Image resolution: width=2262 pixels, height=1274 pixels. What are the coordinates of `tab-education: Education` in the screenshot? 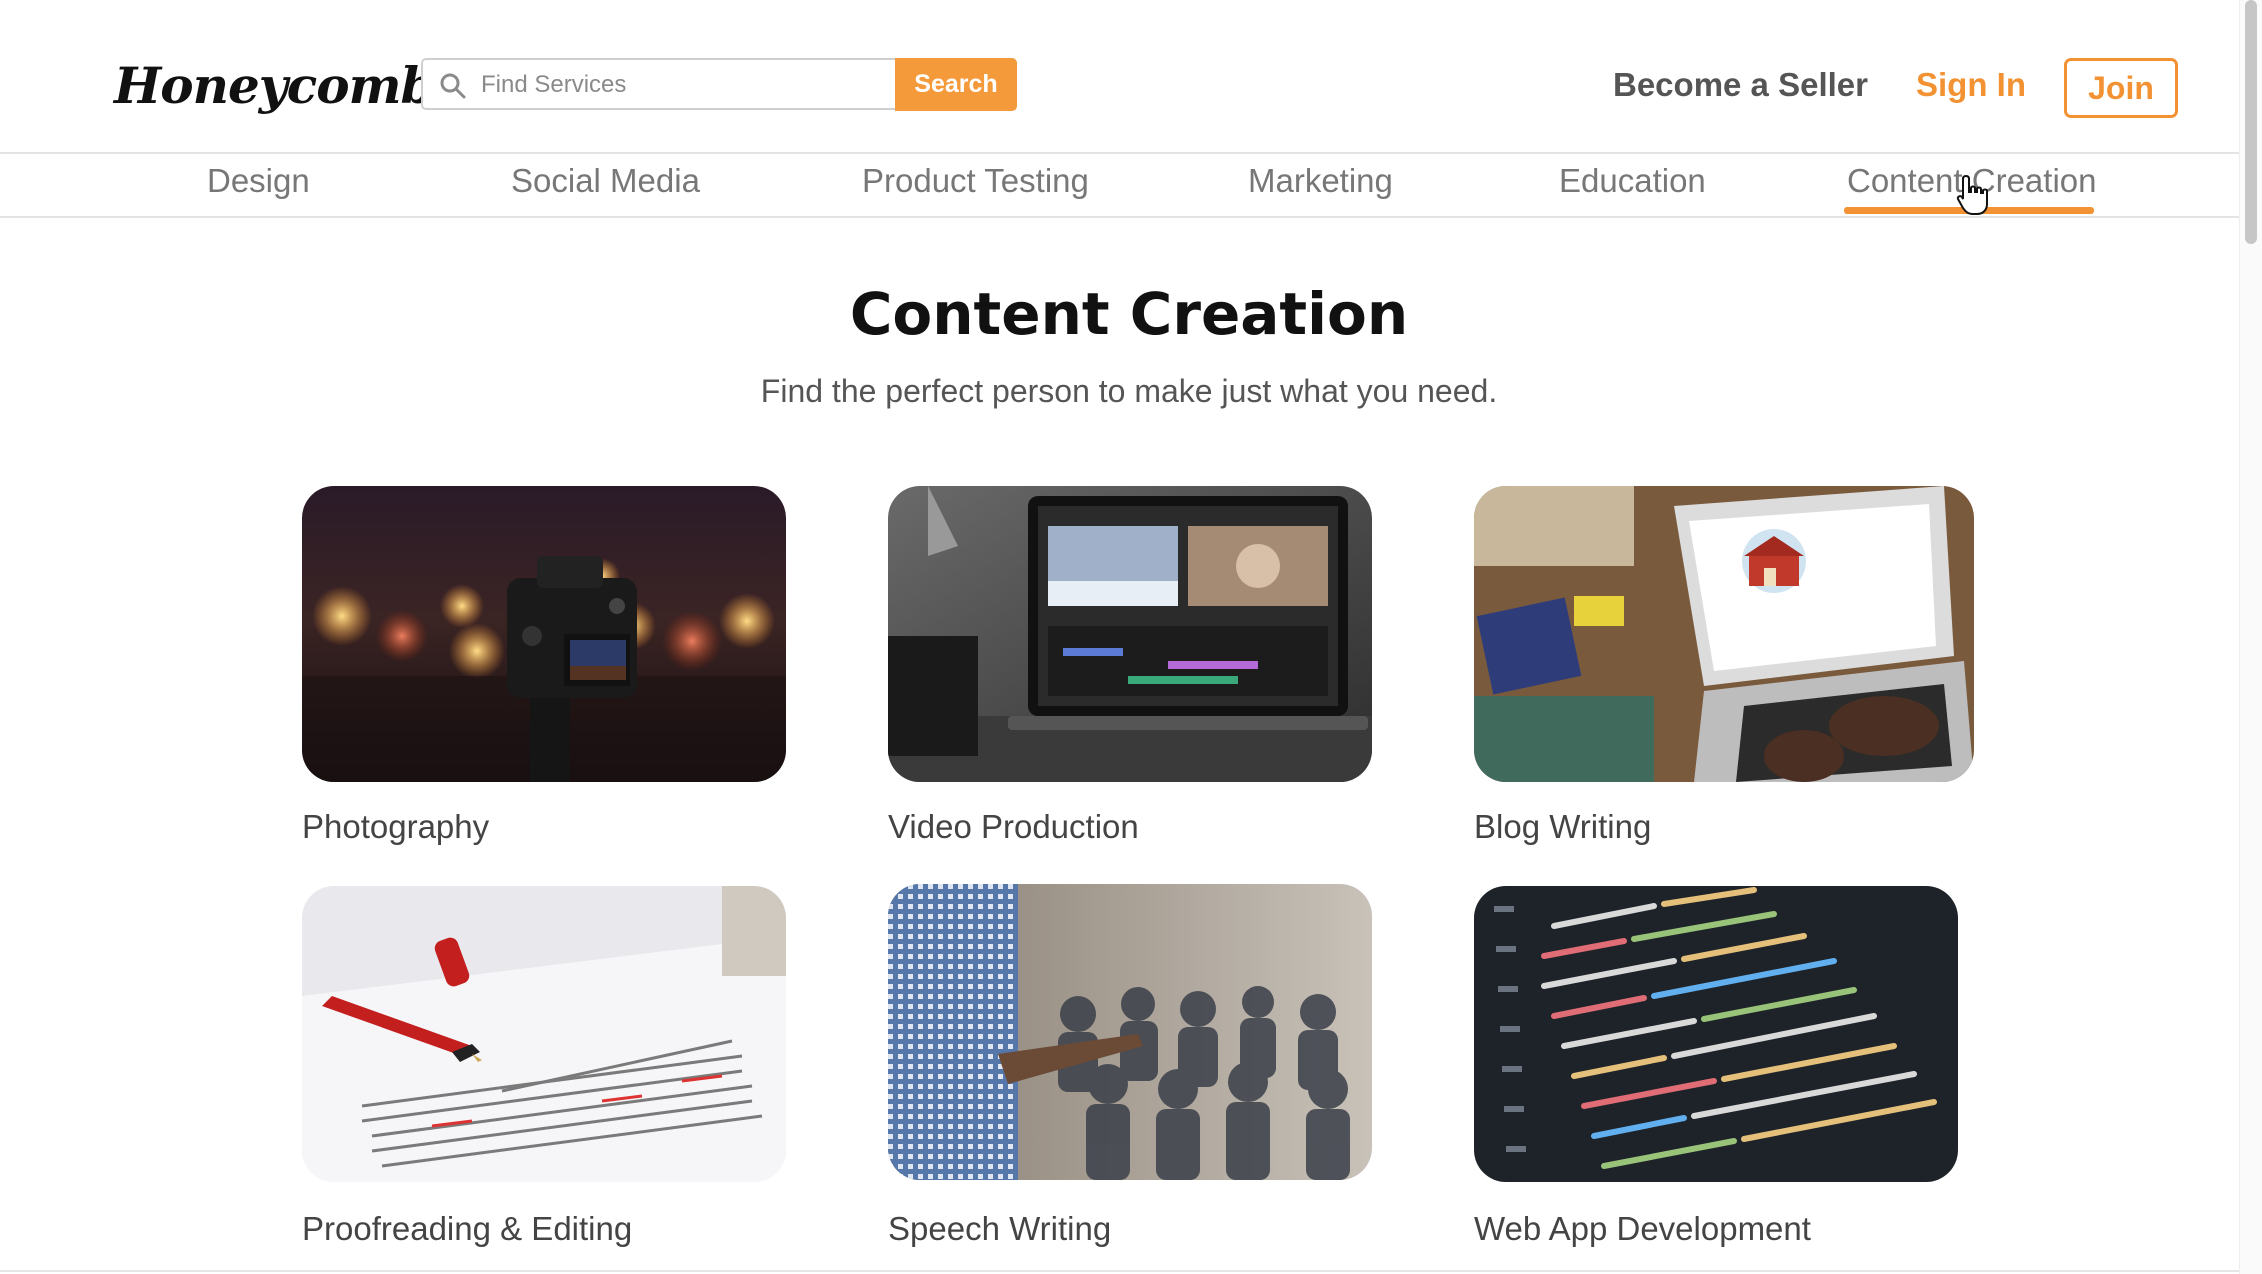 It's located at (1632, 181).